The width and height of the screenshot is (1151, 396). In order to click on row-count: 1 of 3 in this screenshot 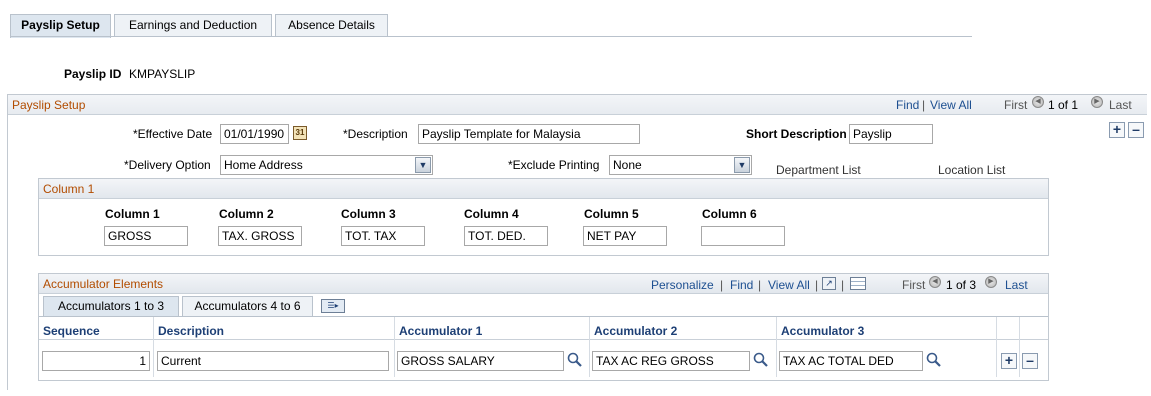, I will do `click(961, 285)`.